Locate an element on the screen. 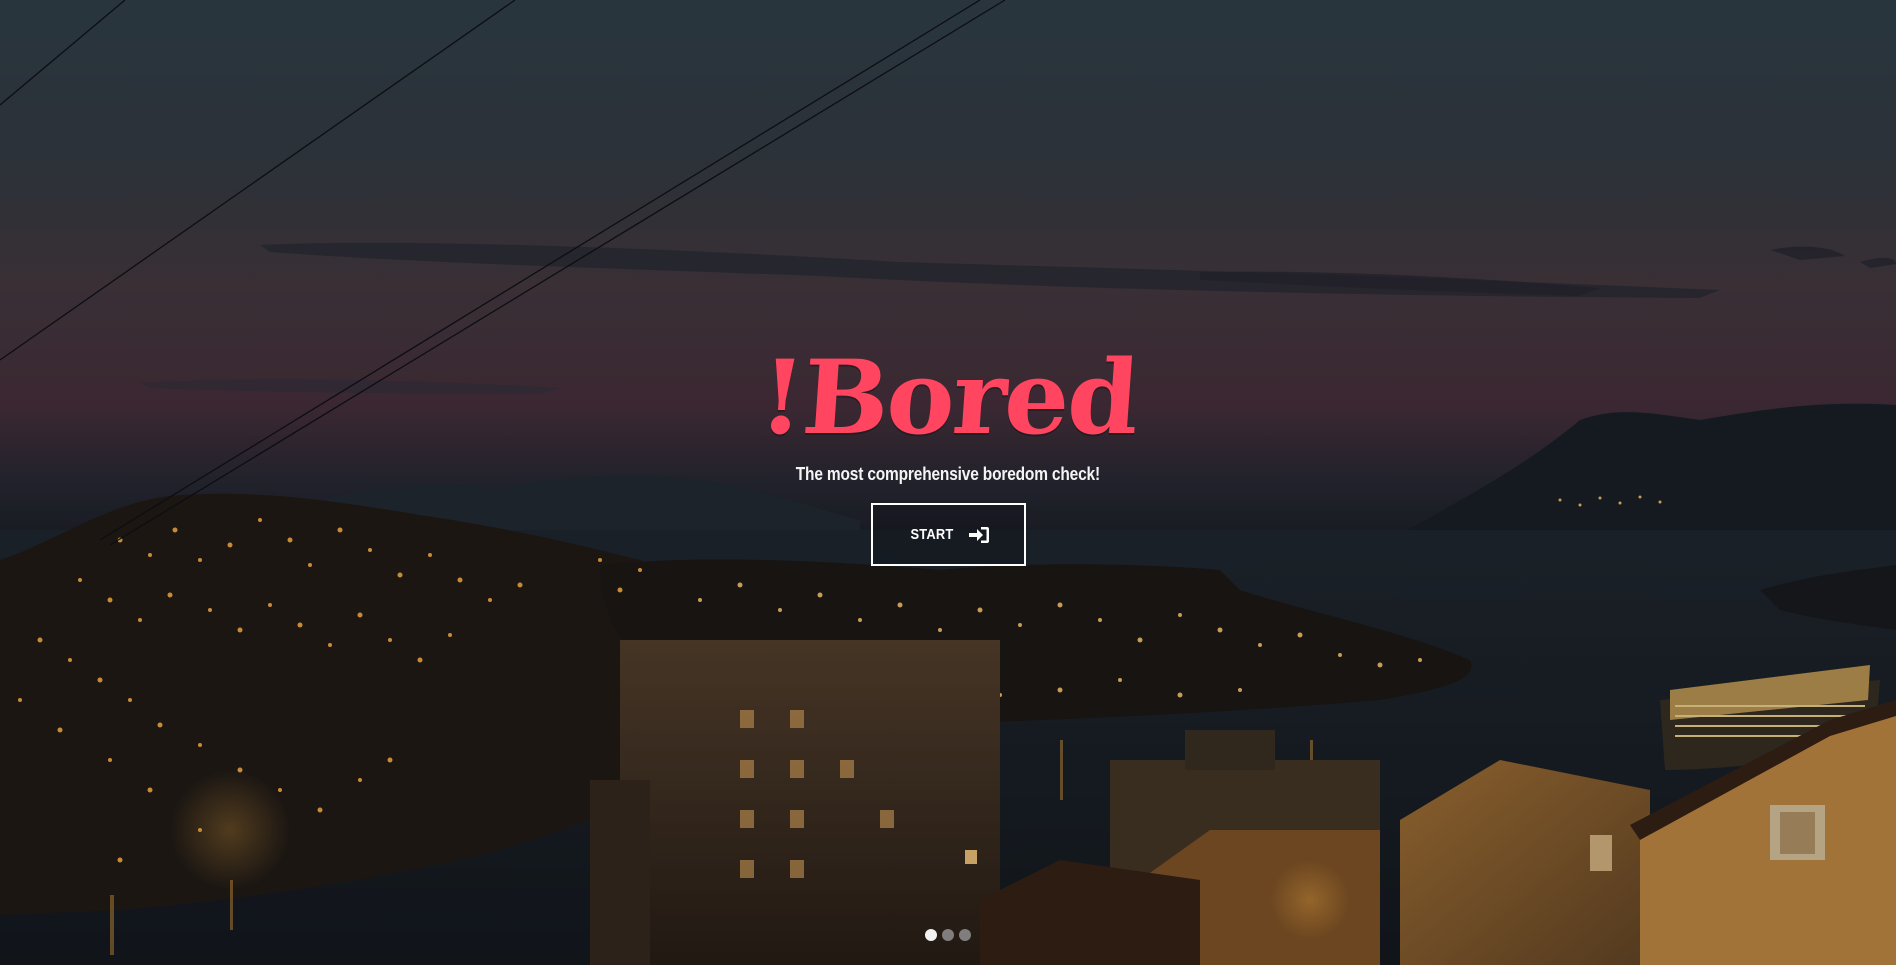 The width and height of the screenshot is (1896, 965). start-button: START is located at coordinates (948, 534).